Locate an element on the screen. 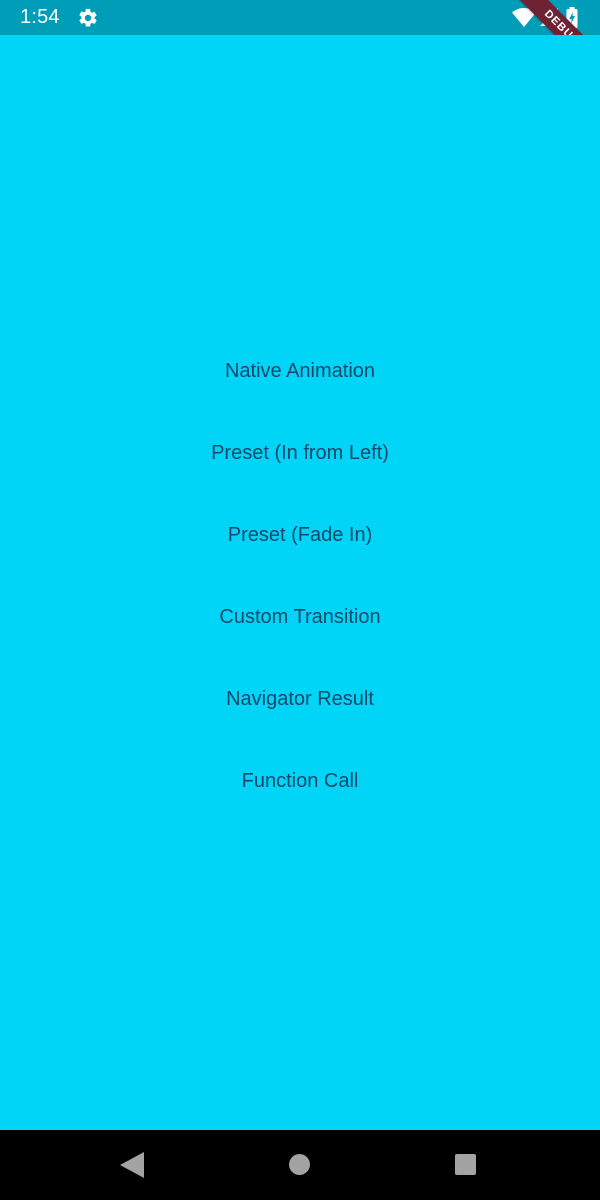  status-bar: 1:54 is located at coordinates (300, 17).